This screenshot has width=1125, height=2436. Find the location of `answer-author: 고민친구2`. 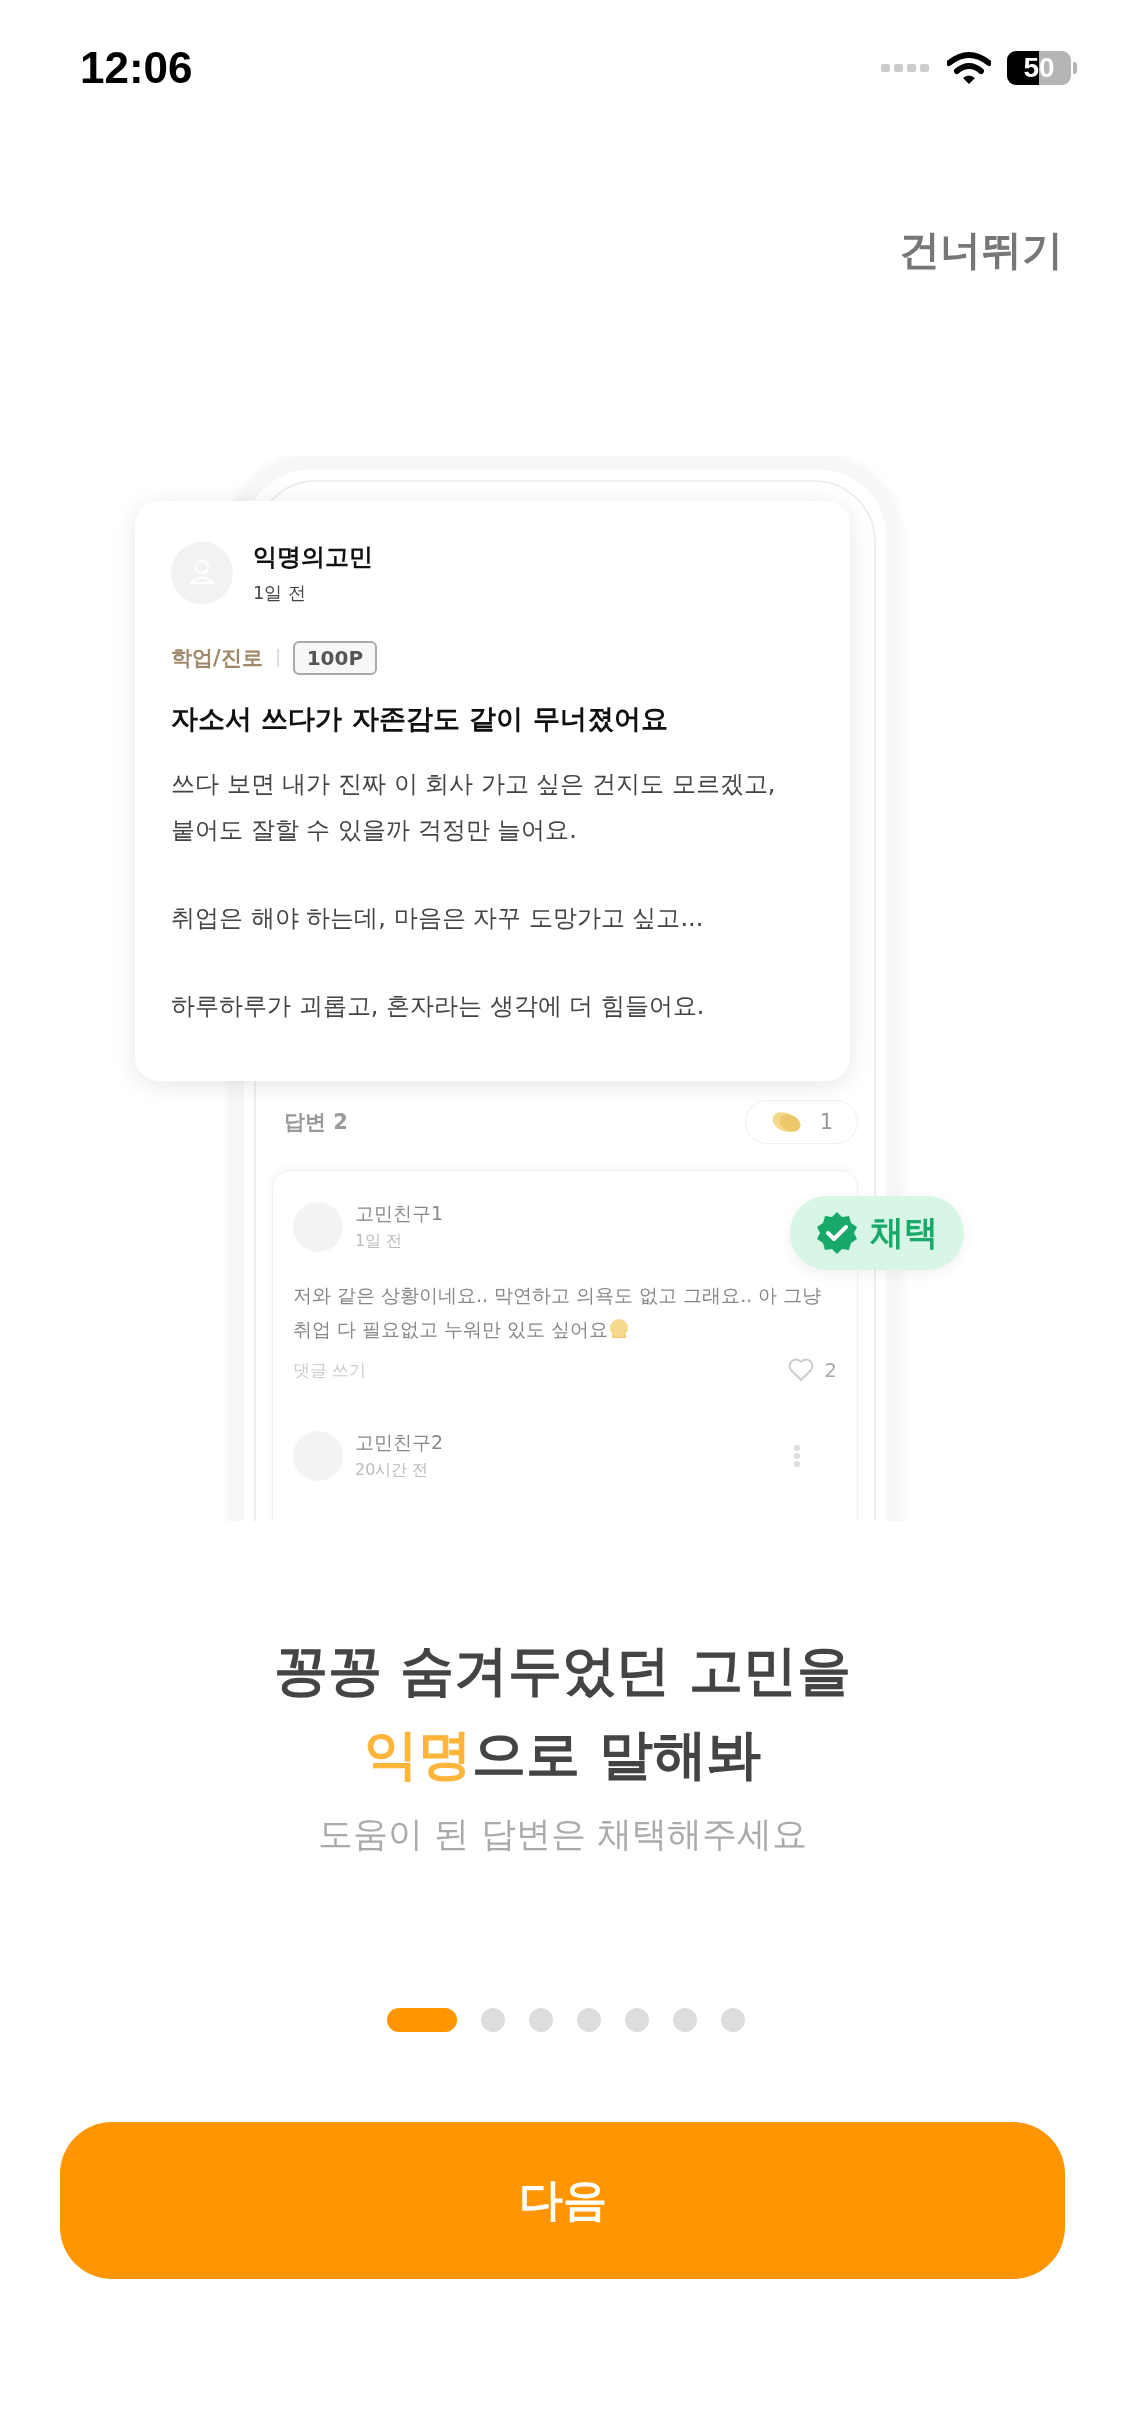

answer-author: 고민친구2 is located at coordinates (400, 1442).